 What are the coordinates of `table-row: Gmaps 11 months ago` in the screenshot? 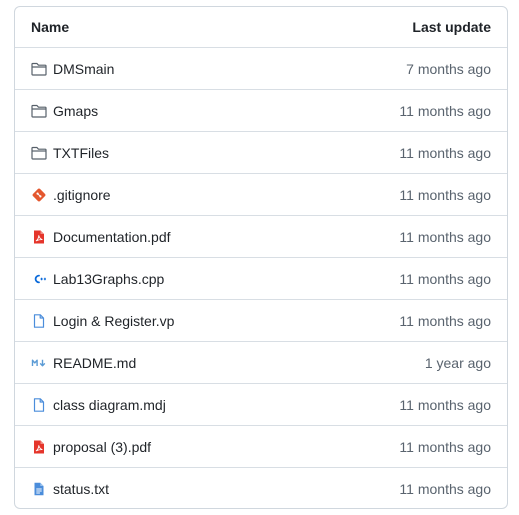 It's located at (261, 111).